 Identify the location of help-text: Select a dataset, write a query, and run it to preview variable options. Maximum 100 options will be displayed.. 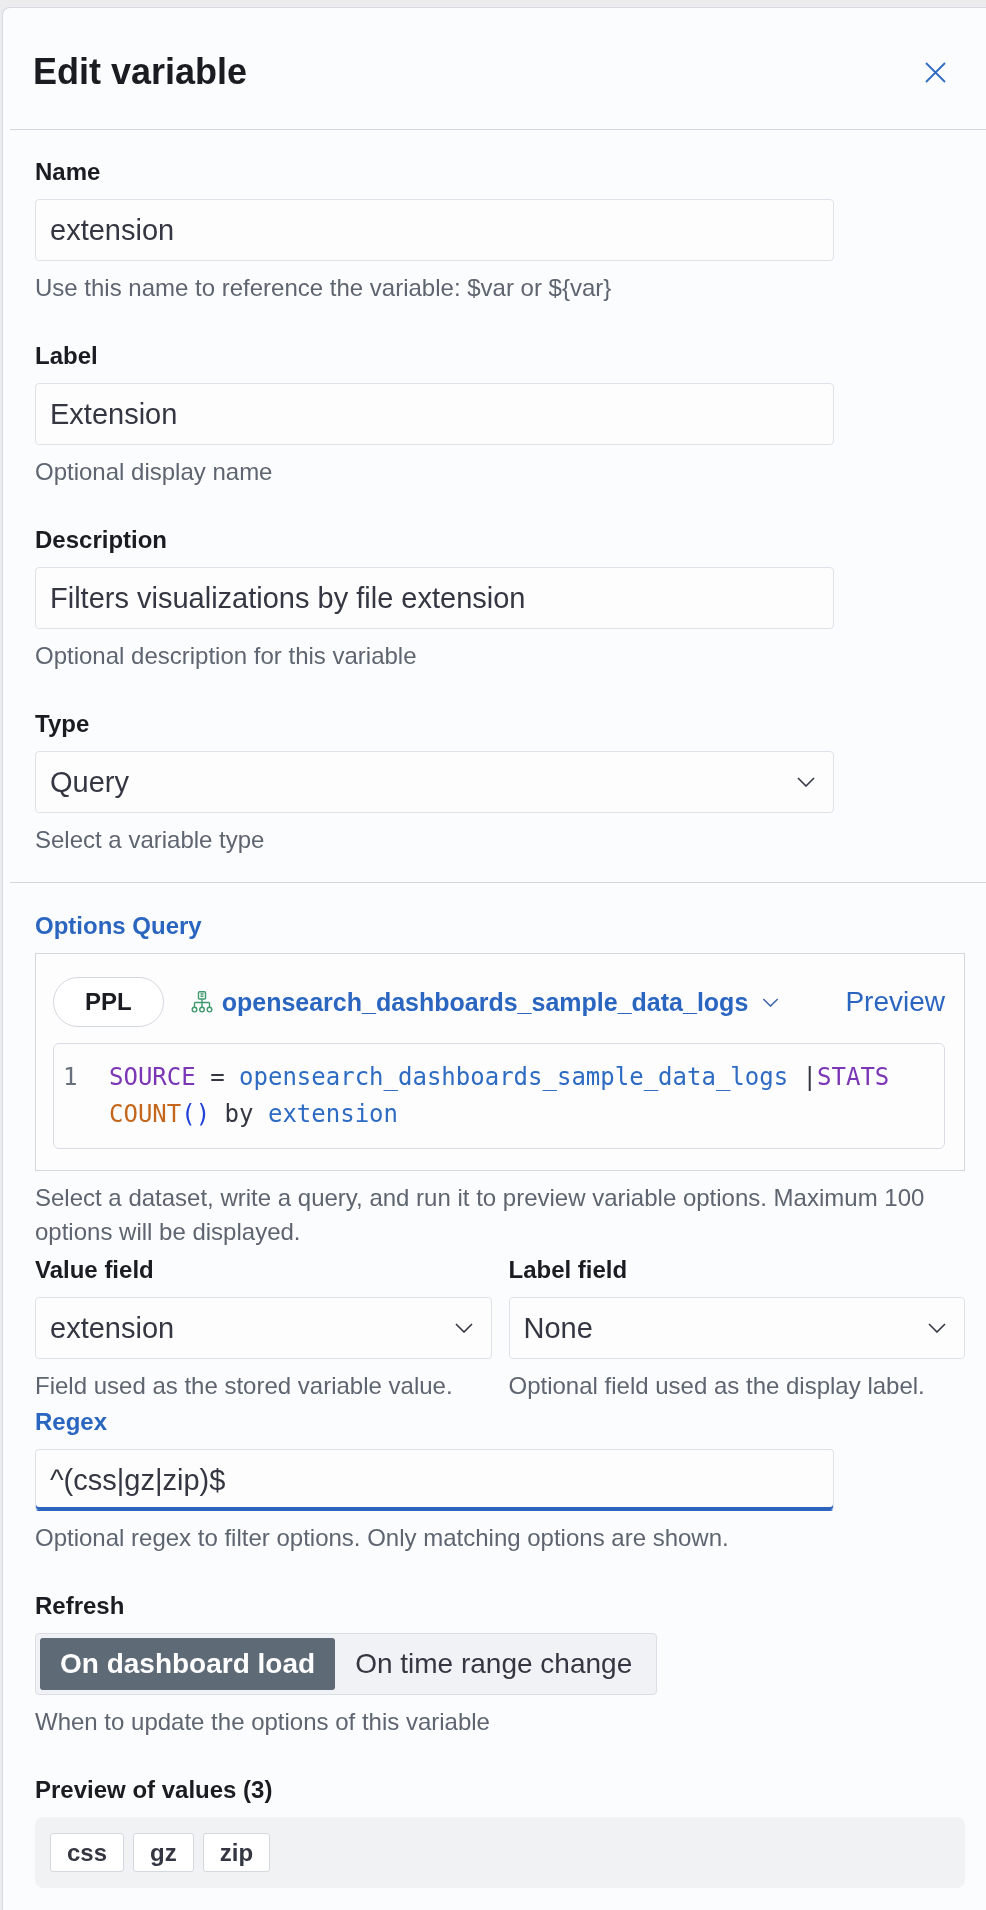
(480, 1215).